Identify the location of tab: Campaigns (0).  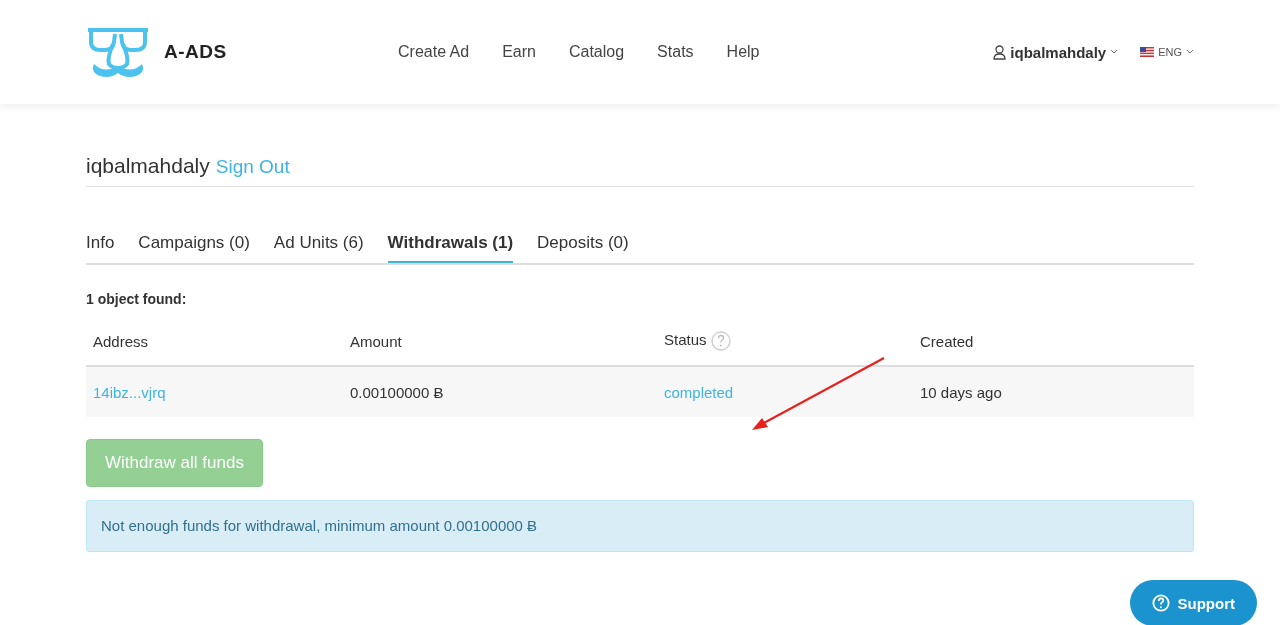
(194, 239).